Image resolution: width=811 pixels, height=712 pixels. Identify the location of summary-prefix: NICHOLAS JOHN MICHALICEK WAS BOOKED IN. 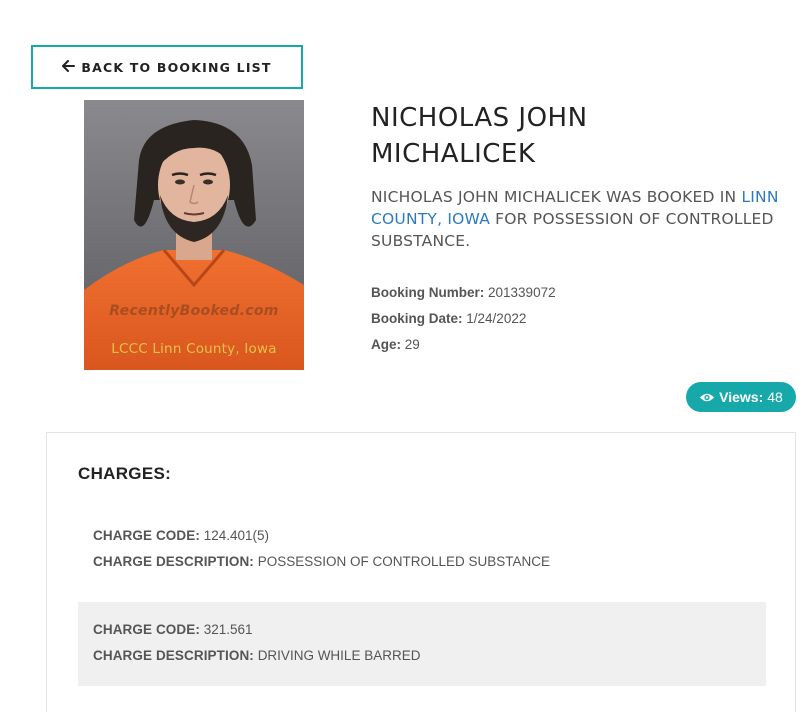
(554, 197).